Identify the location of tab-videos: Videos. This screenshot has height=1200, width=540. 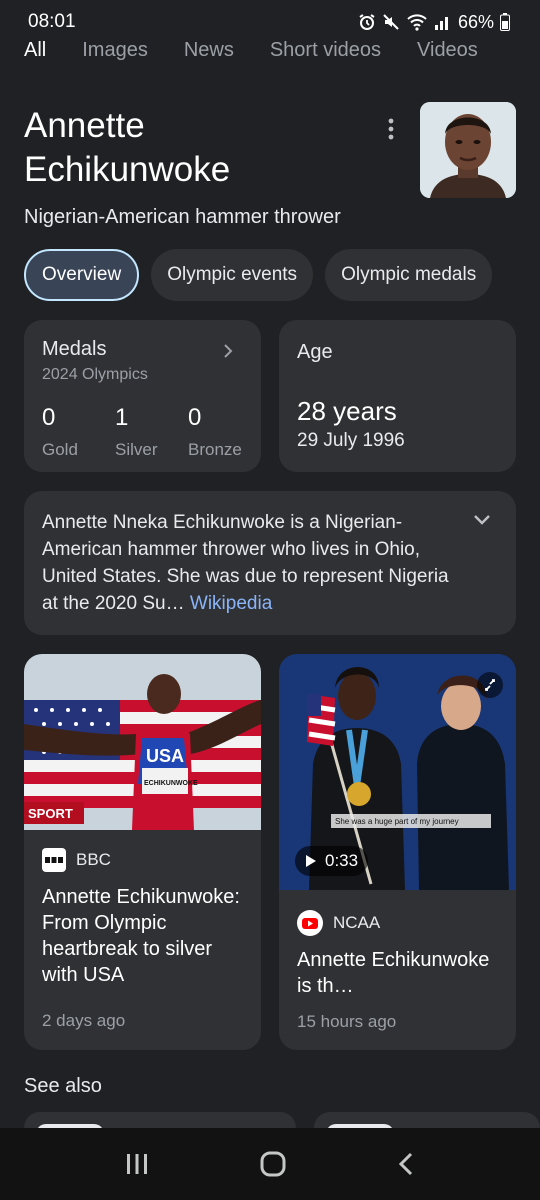
(447, 48).